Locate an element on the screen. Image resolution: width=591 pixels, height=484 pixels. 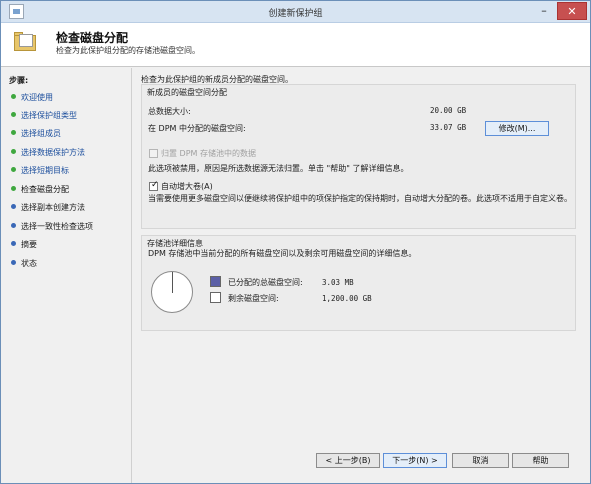
total-data-label: 总数据大小: is located at coordinates (169, 111).